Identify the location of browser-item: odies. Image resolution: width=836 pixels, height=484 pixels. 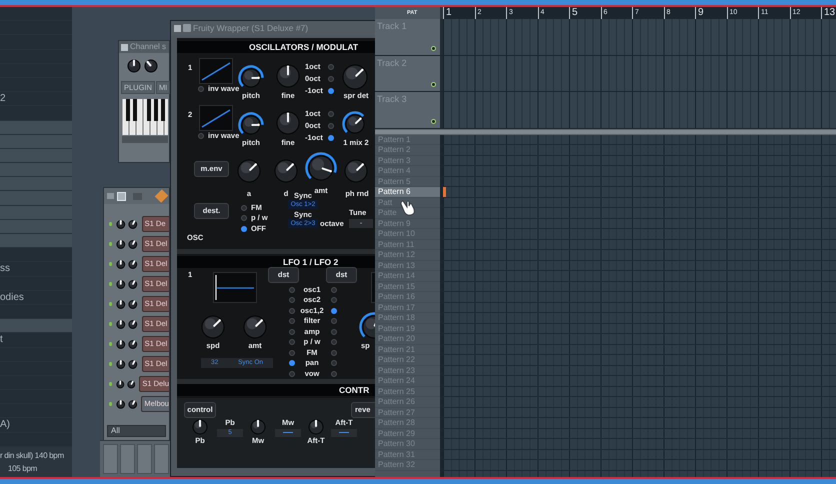
(36, 297).